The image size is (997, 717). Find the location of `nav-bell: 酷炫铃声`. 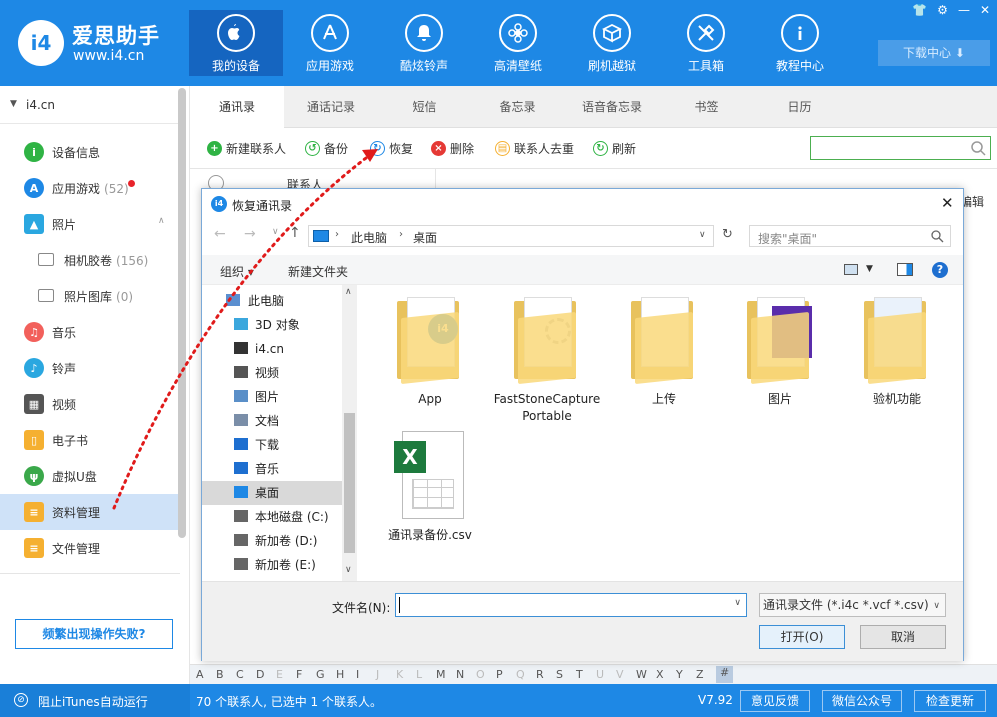

nav-bell: 酷炫铃声 is located at coordinates (424, 43).